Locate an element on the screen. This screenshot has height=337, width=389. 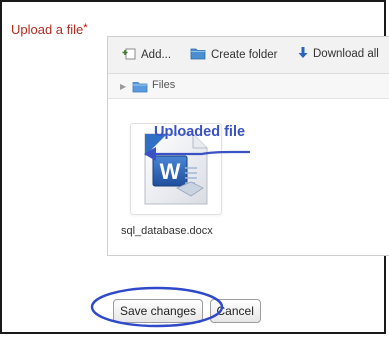
create-folder-button: Create folder is located at coordinates (233, 55).